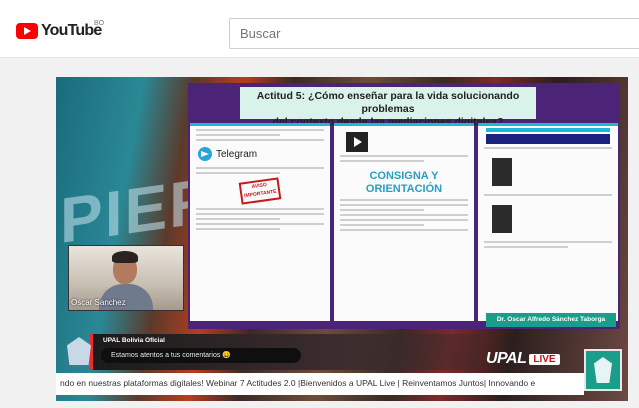  I want to click on comment-bubble: Estamos atentos a tus comentarios 😀, so click(201, 355).